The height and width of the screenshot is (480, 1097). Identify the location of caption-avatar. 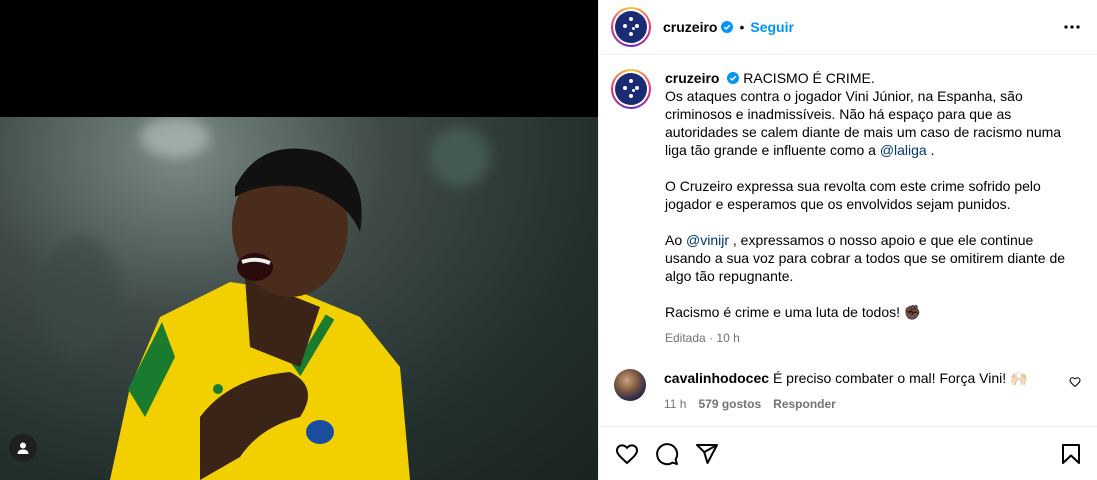
(631, 89).